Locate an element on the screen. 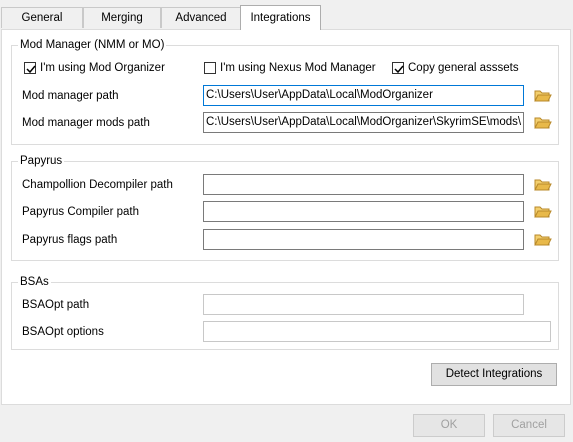  mod-manager-mods-path-label: Mod manager mods path is located at coordinates (86, 123).